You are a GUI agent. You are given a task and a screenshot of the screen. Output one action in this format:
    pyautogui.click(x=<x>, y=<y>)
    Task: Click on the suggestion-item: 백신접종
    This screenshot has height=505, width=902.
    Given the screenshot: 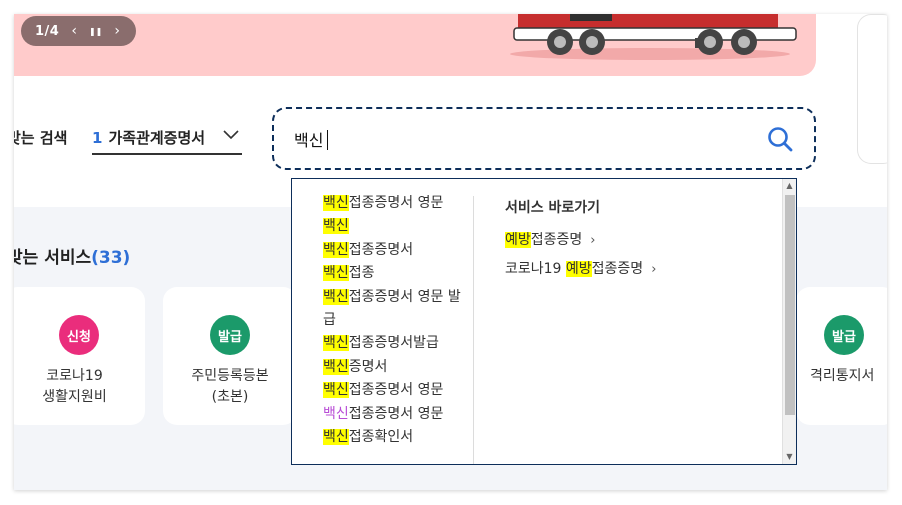 What is the action you would take?
    pyautogui.click(x=397, y=273)
    